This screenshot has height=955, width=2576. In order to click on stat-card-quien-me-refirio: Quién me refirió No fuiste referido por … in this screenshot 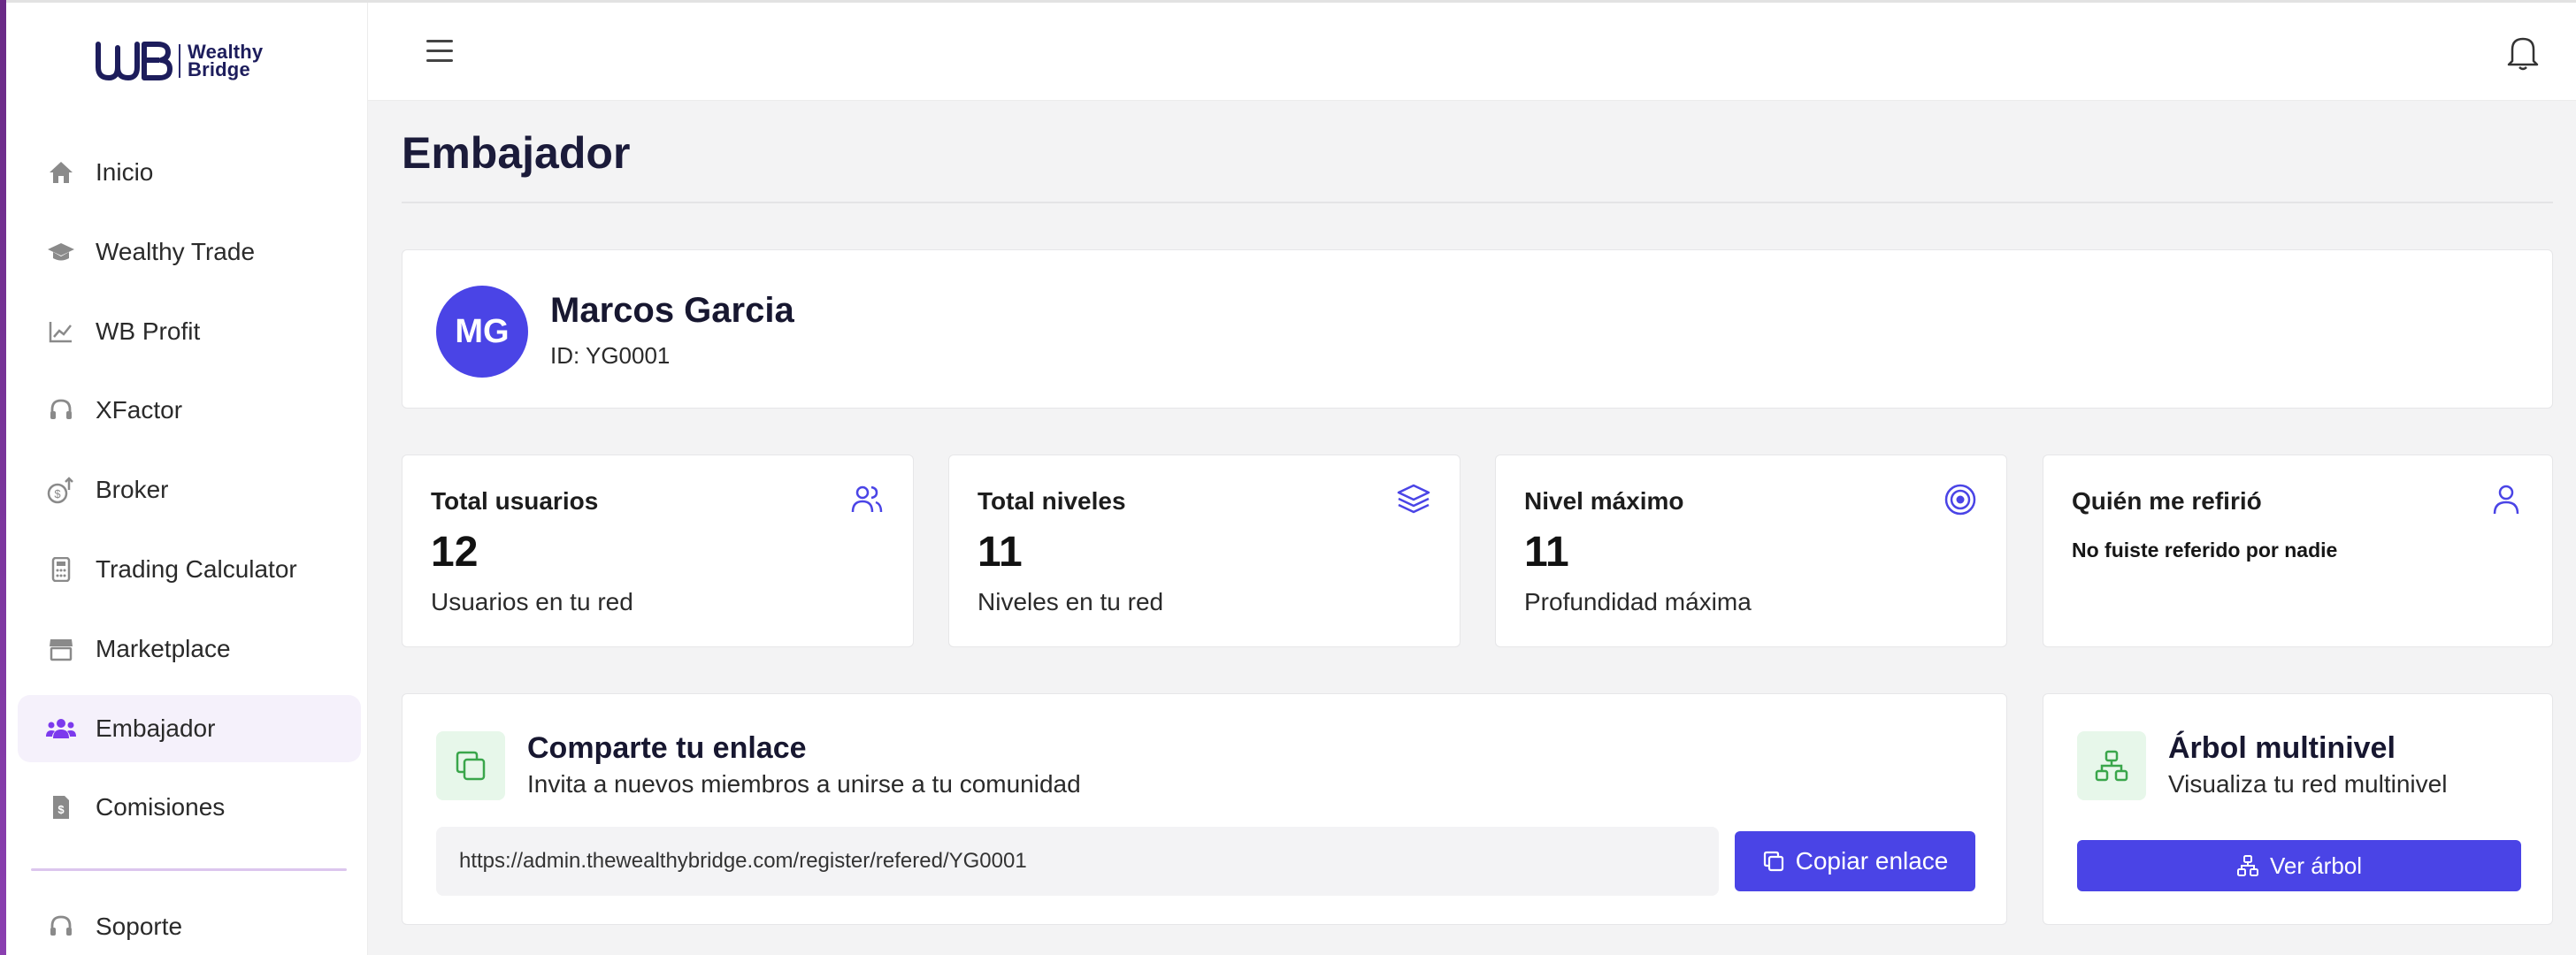, I will do `click(2298, 551)`.